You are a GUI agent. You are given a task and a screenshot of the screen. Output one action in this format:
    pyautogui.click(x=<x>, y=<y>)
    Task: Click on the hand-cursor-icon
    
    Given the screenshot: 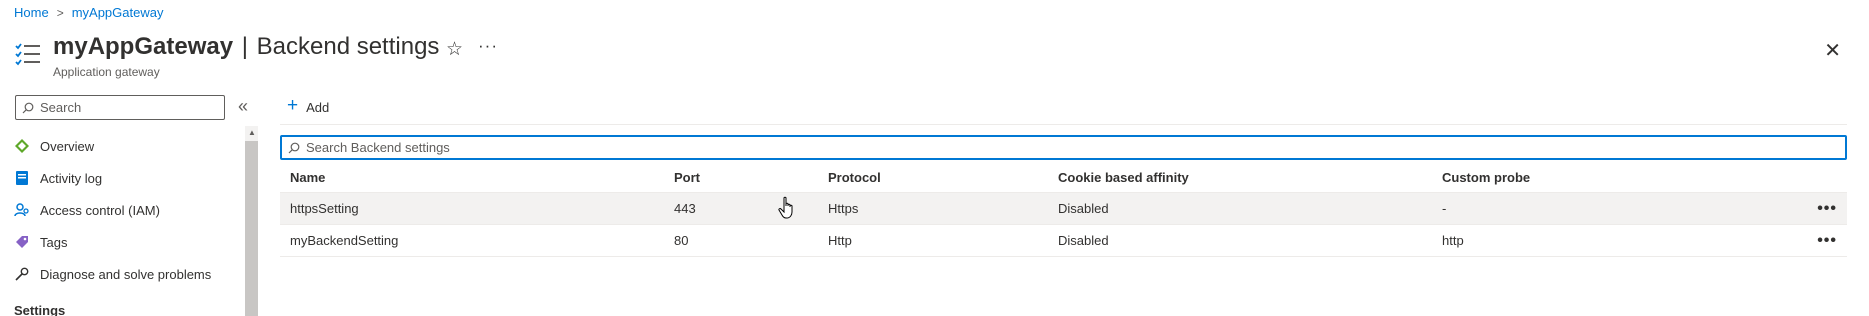 What is the action you would take?
    pyautogui.click(x=785, y=207)
    